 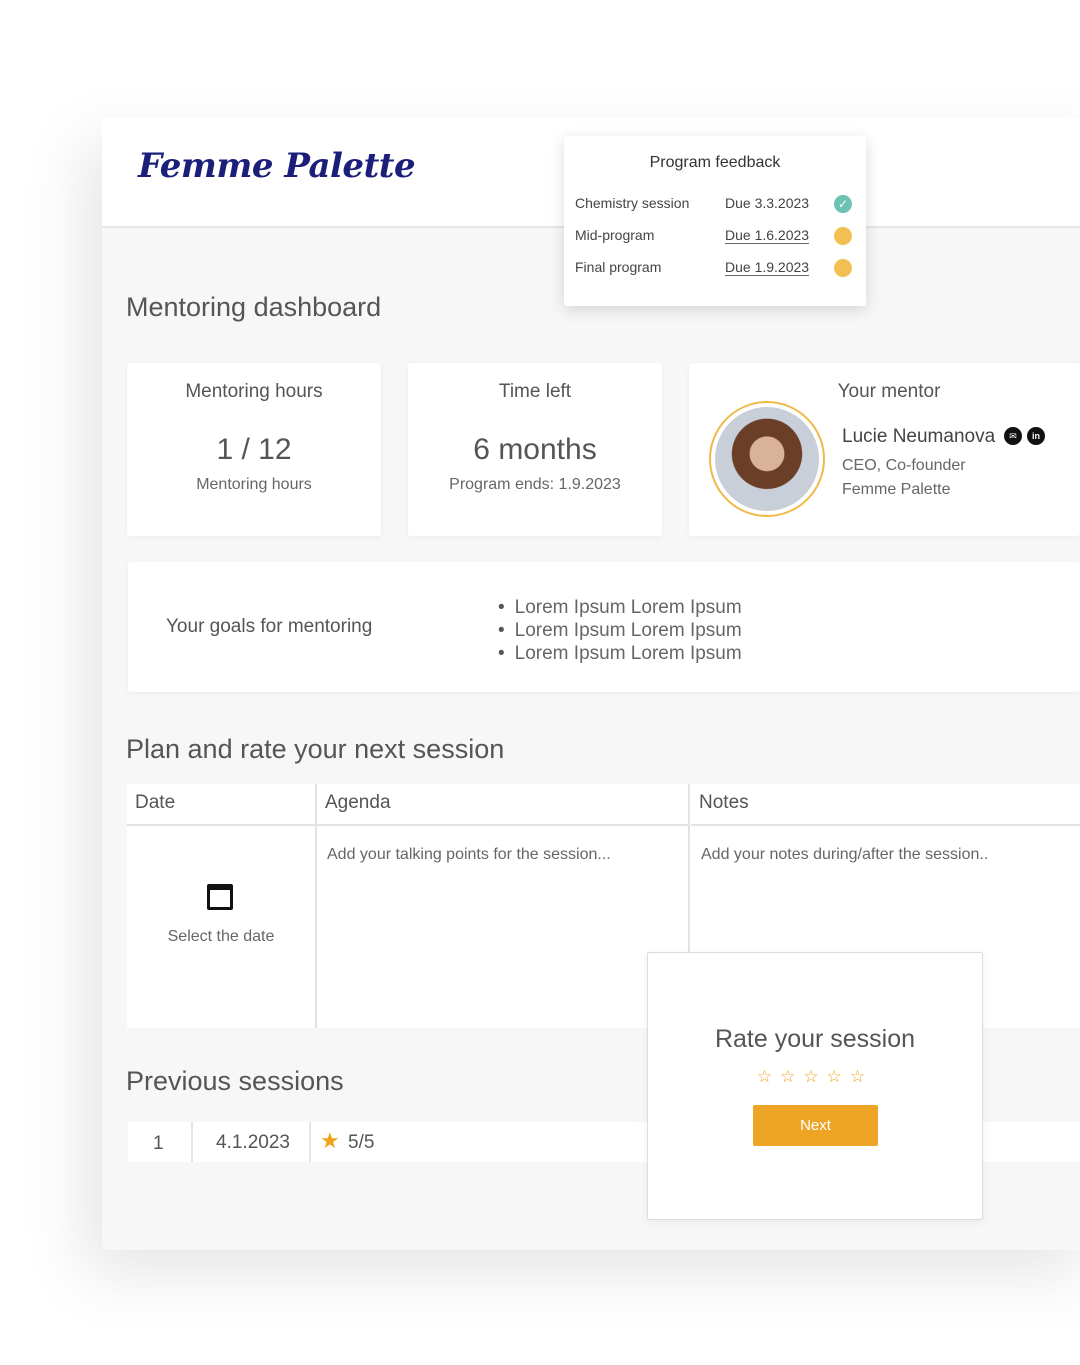 What do you see at coordinates (889, 391) in the screenshot?
I see `card-title: Your mentor` at bounding box center [889, 391].